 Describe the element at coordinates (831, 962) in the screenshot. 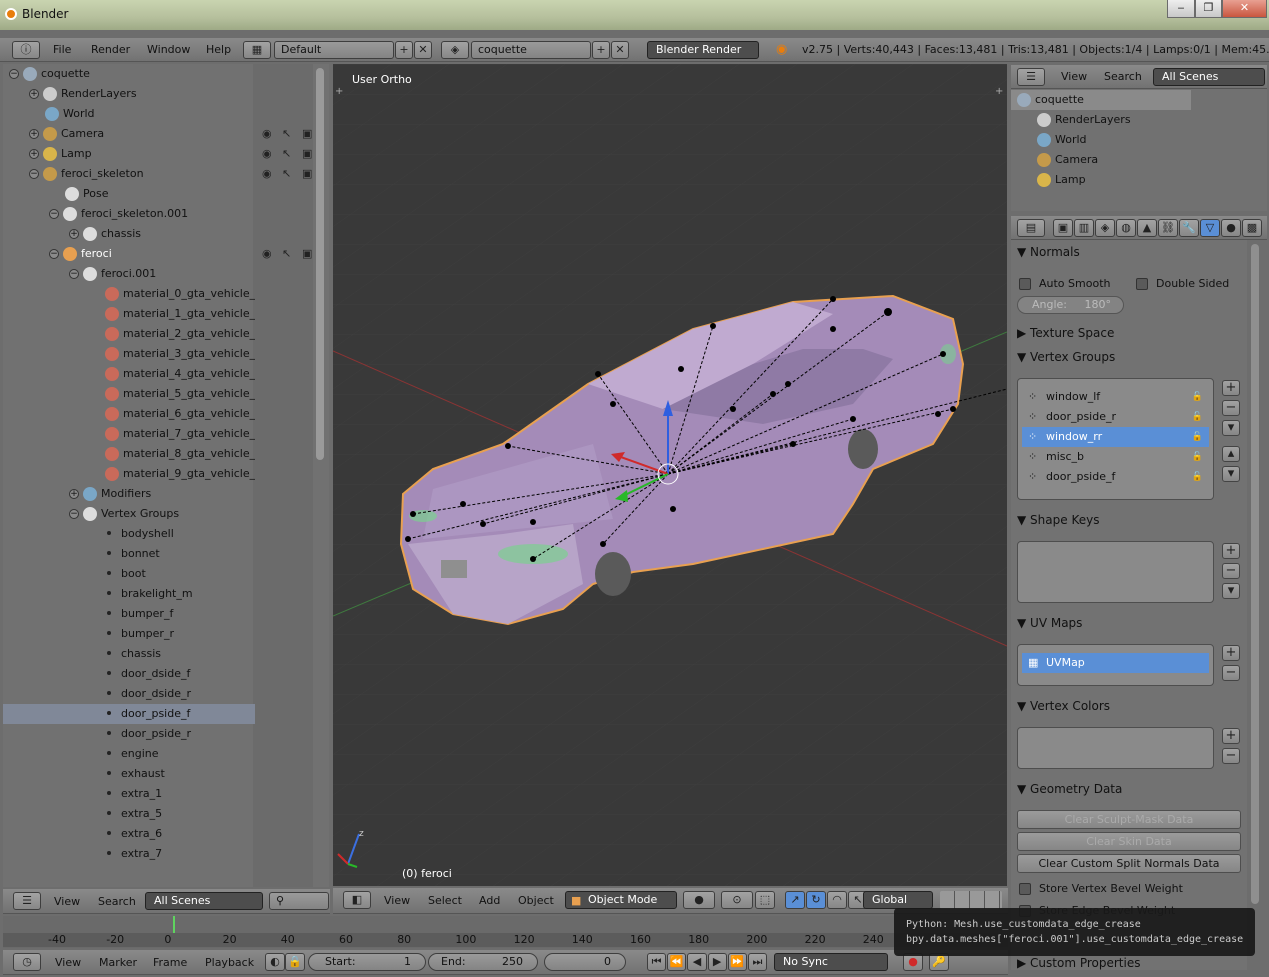

I see `sync-mode-select: No Sync` at that location.